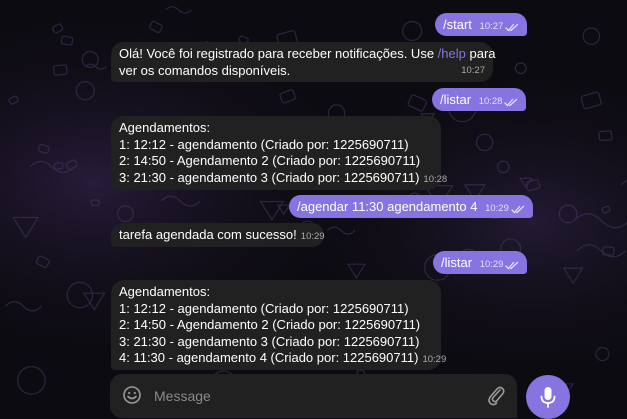 The height and width of the screenshot is (419, 627). I want to click on message-text: tarefa agendada com sucesso!, so click(208, 234).